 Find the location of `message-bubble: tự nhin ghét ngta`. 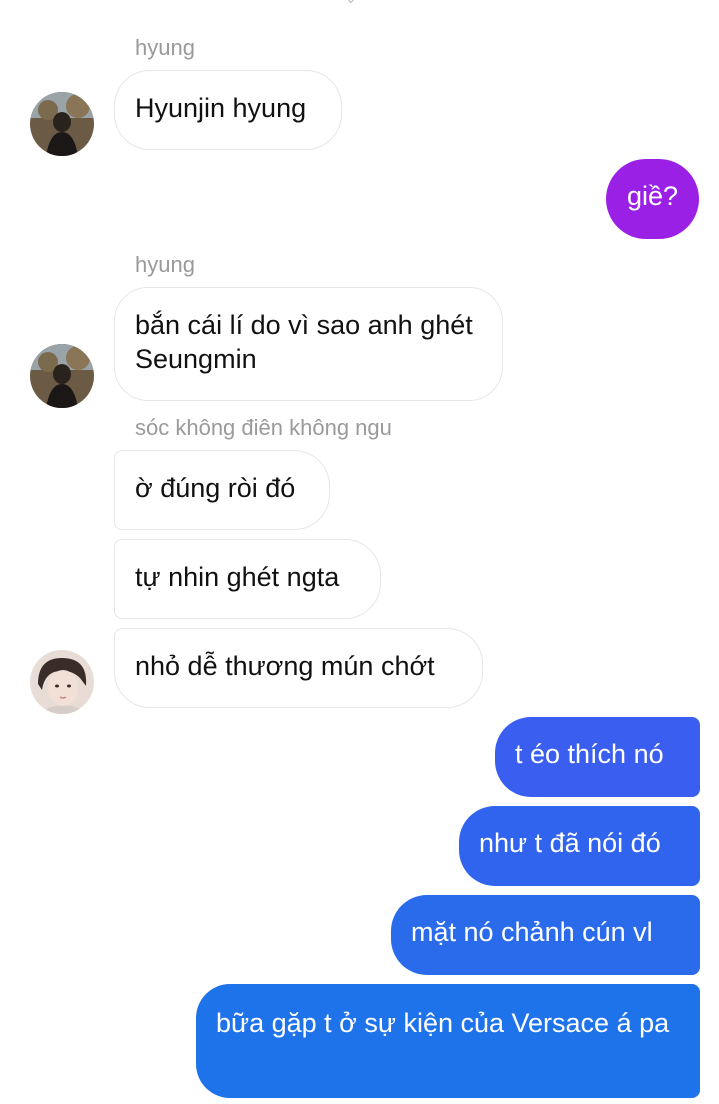

message-bubble: tự nhin ghét ngta is located at coordinates (247, 579).